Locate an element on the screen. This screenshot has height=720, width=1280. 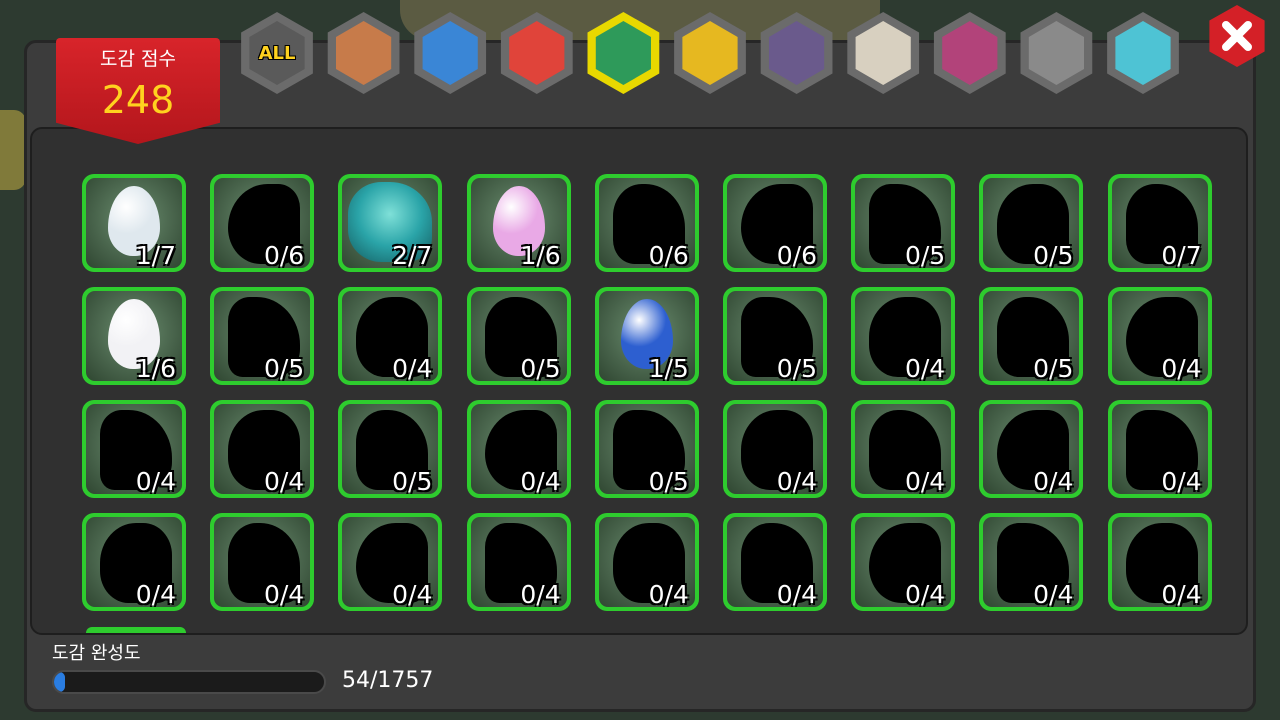
fire-element-icon is located at coordinates (537, 53).